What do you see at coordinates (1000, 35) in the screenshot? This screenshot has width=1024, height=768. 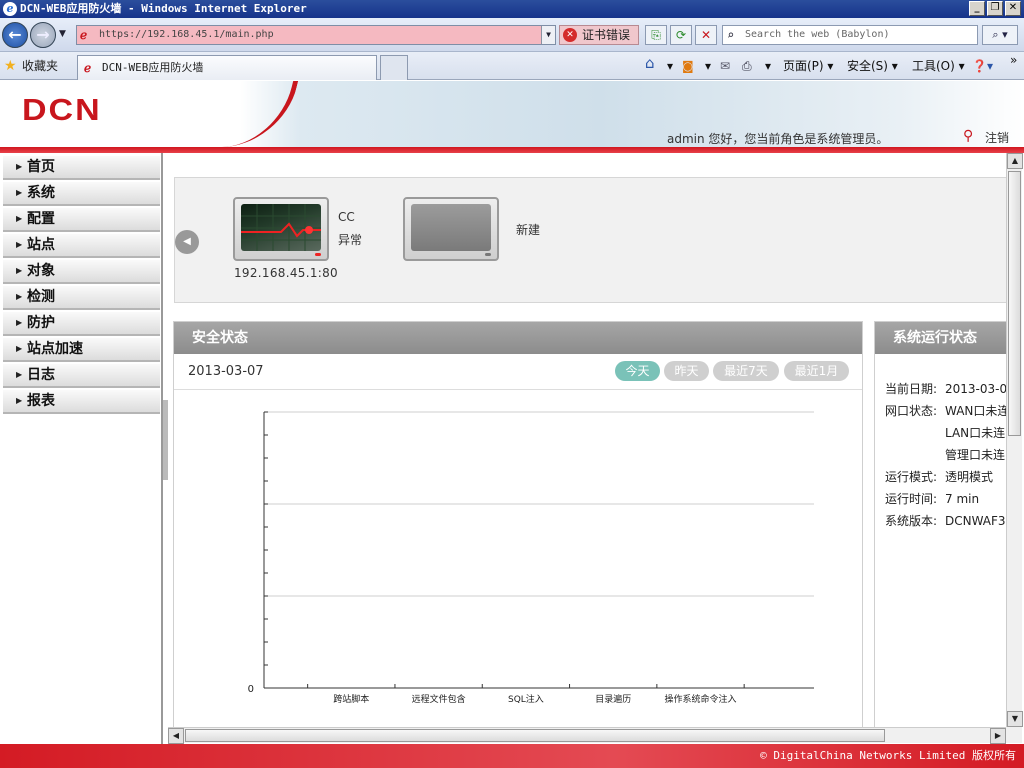 I see `search-go-button: ⌕ ▾` at bounding box center [1000, 35].